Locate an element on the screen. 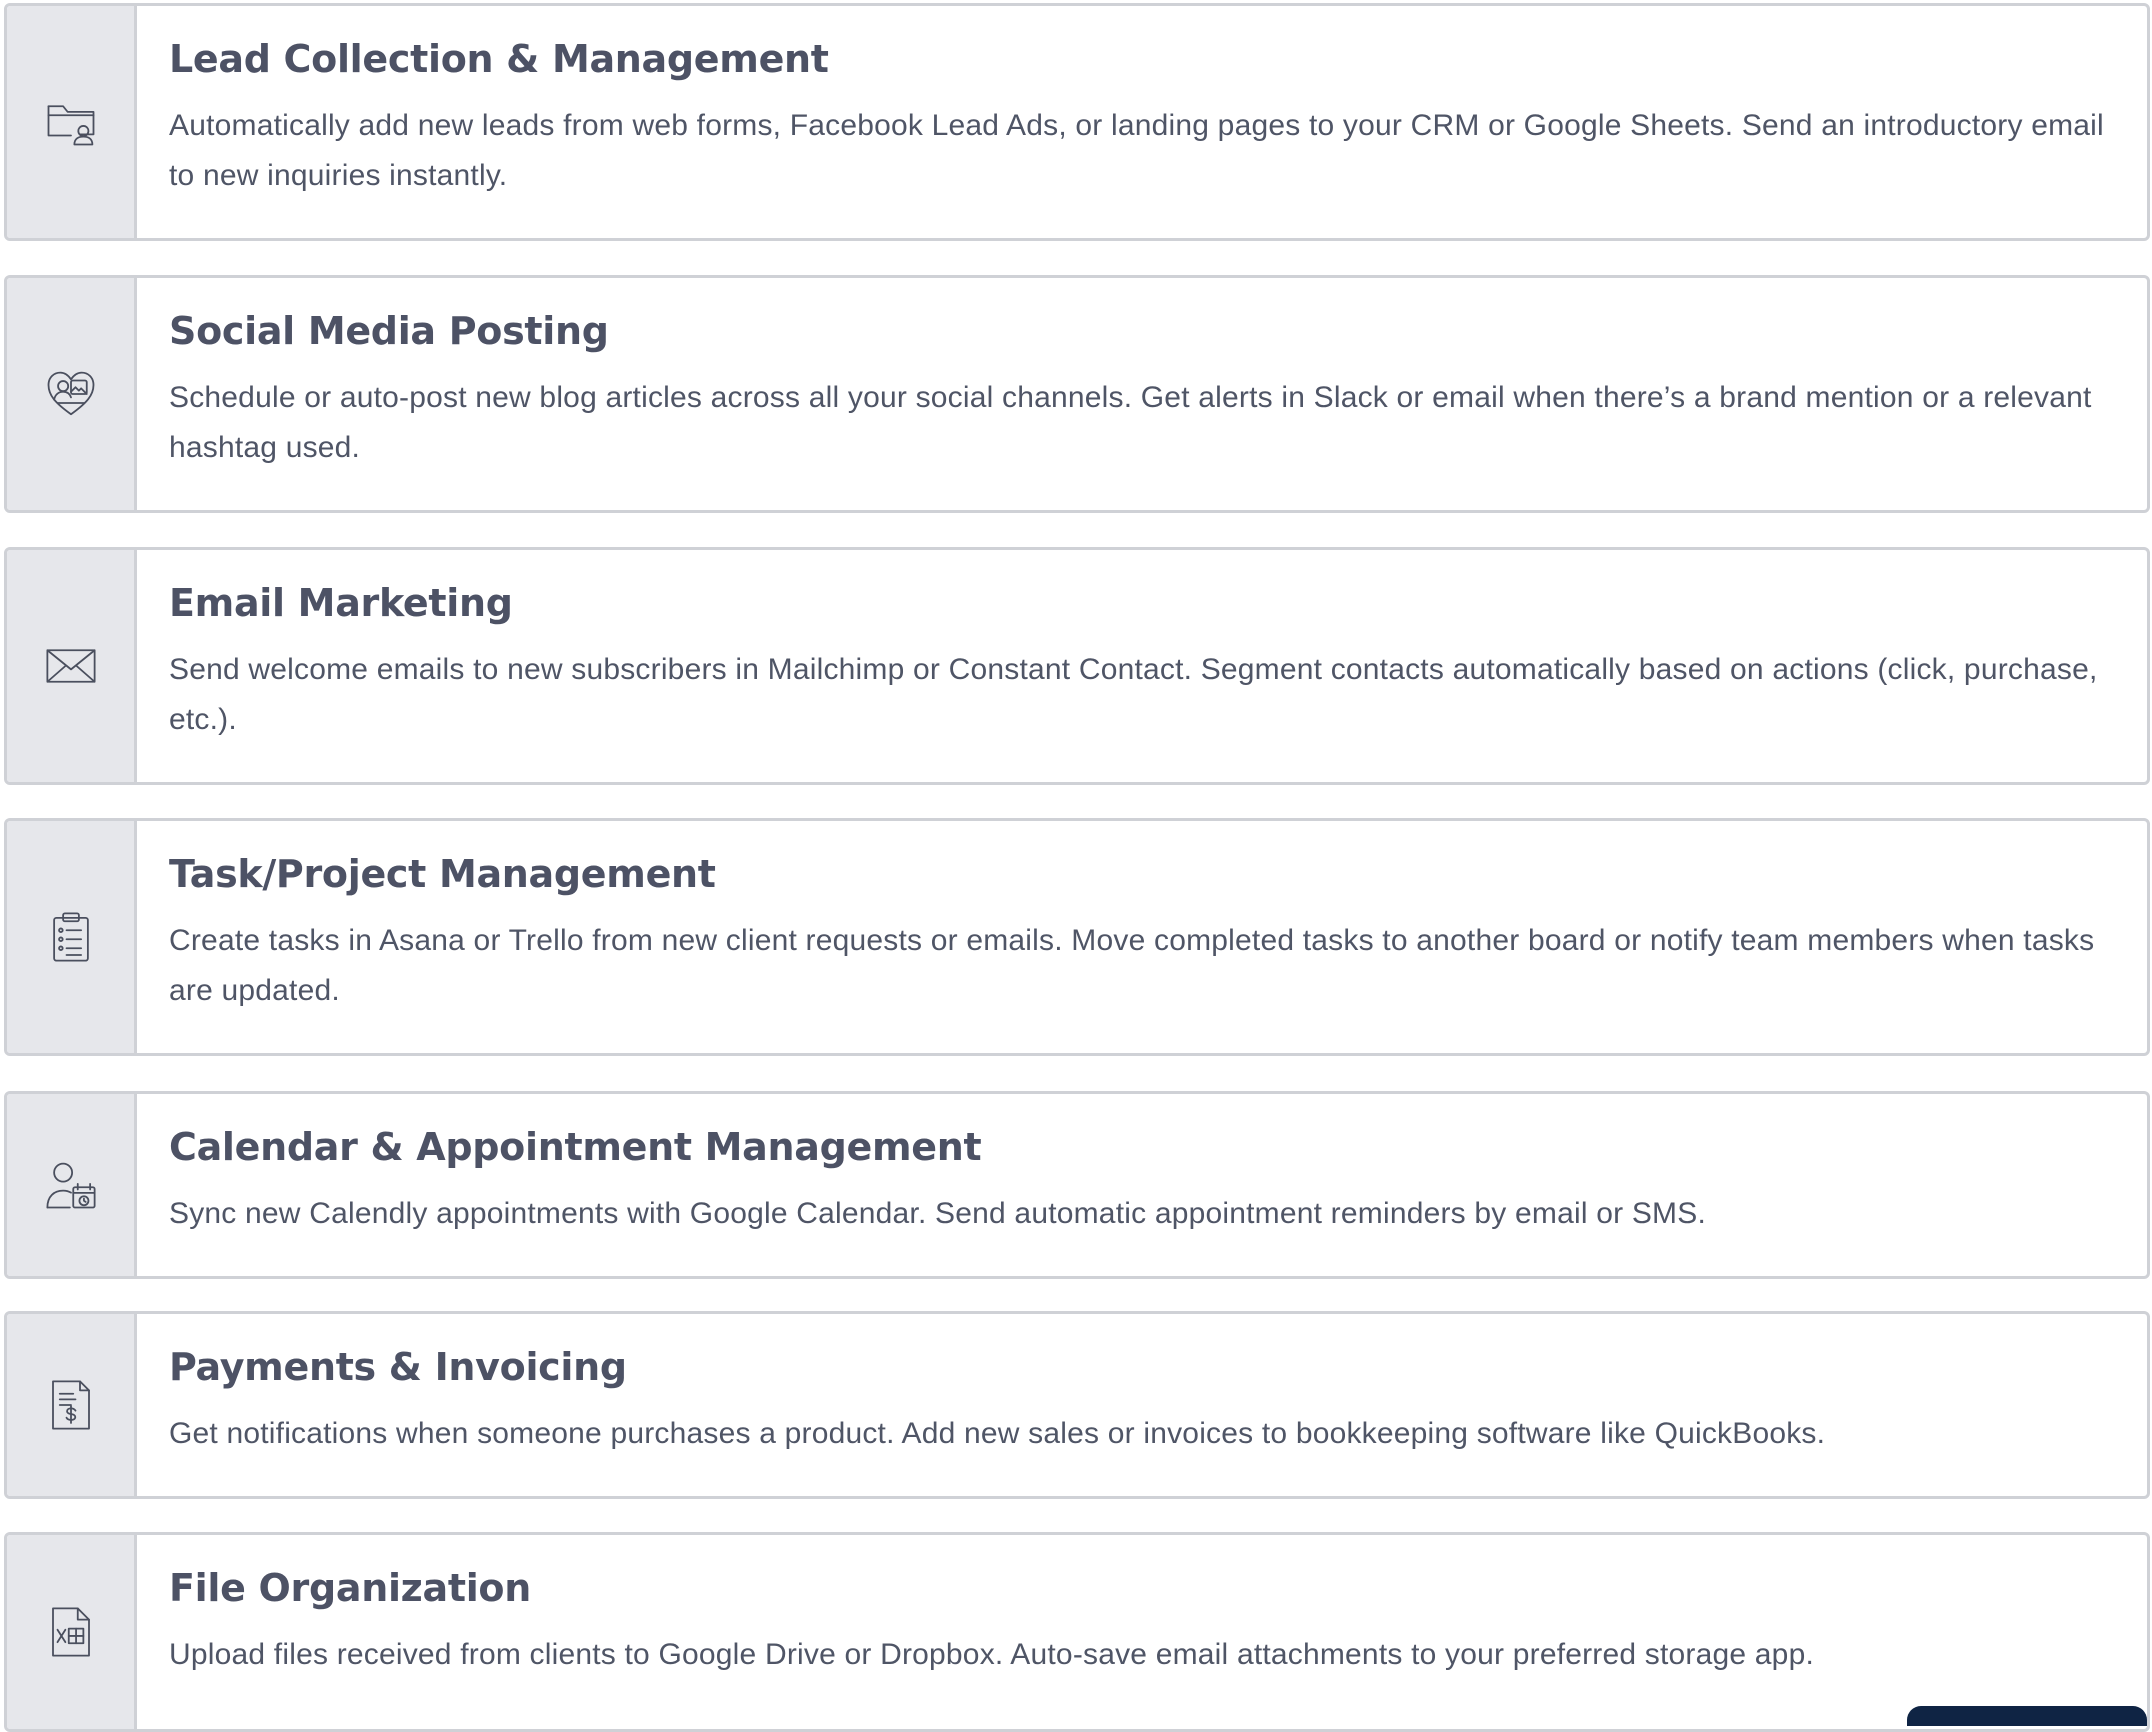  envelope-icon is located at coordinates (70, 666).